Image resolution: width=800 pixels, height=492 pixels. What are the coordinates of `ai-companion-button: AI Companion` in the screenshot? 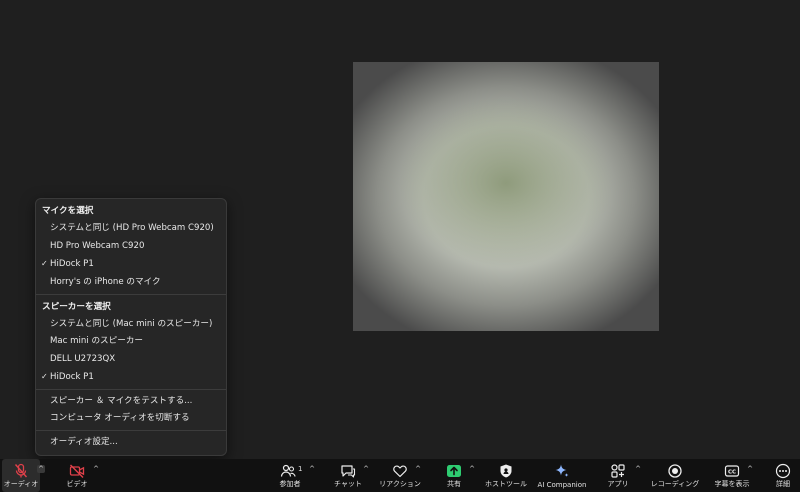 It's located at (562, 475).